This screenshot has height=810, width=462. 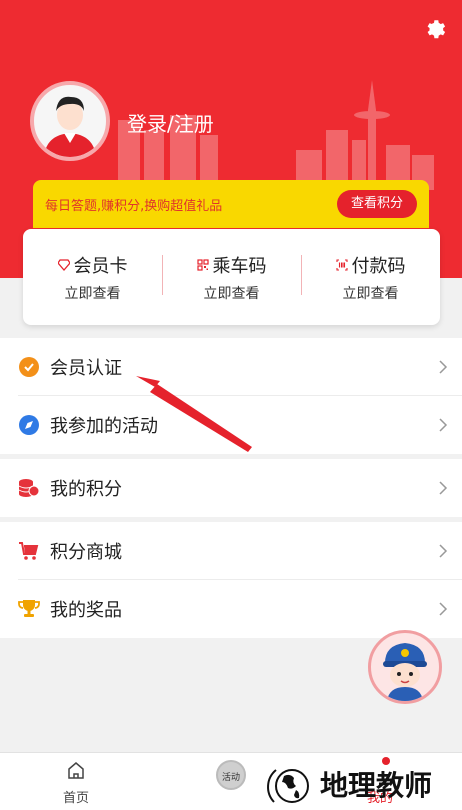 What do you see at coordinates (386, 761) in the screenshot?
I see `notification-dot` at bounding box center [386, 761].